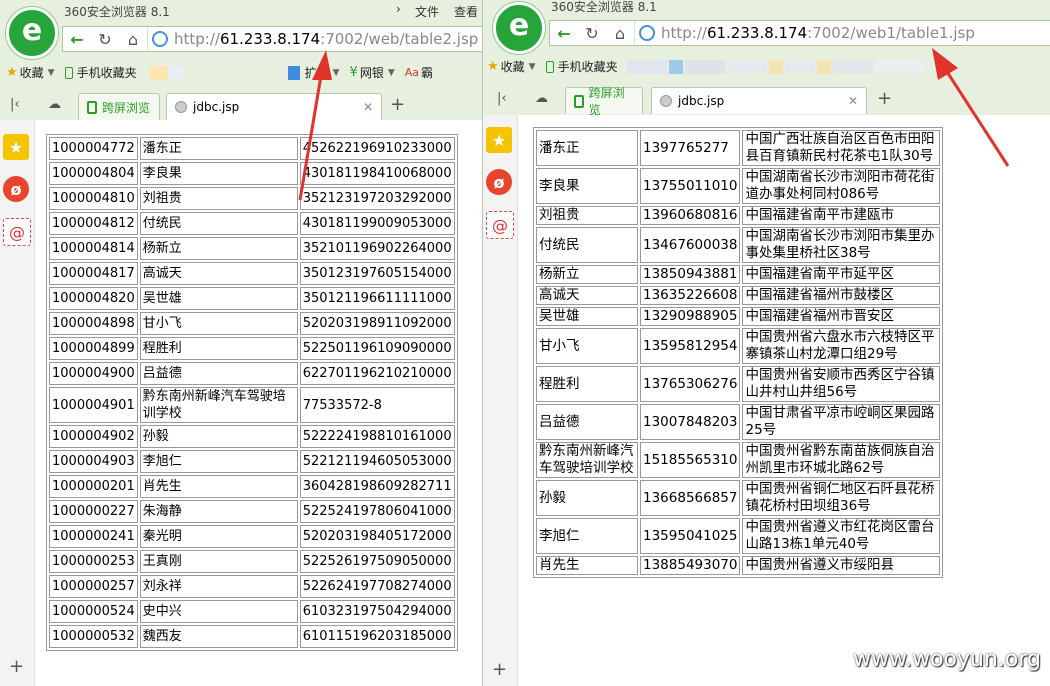 This screenshot has width=1050, height=686. What do you see at coordinates (587, 422) in the screenshot?
I see `table-cell-name: 吕益德` at bounding box center [587, 422].